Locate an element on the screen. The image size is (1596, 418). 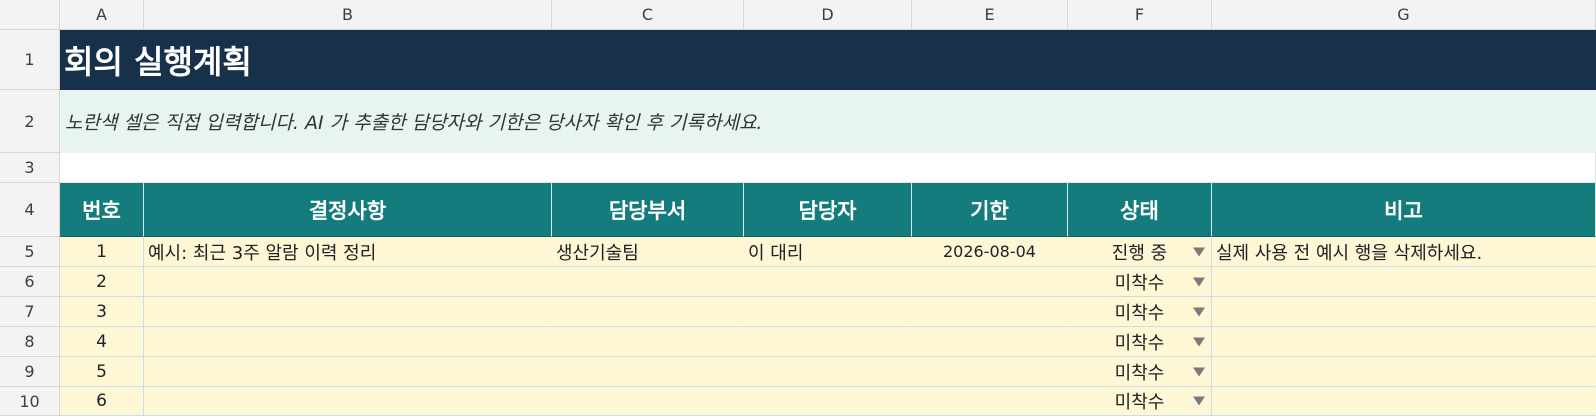
table-row-number: 4 is located at coordinates (102, 342).